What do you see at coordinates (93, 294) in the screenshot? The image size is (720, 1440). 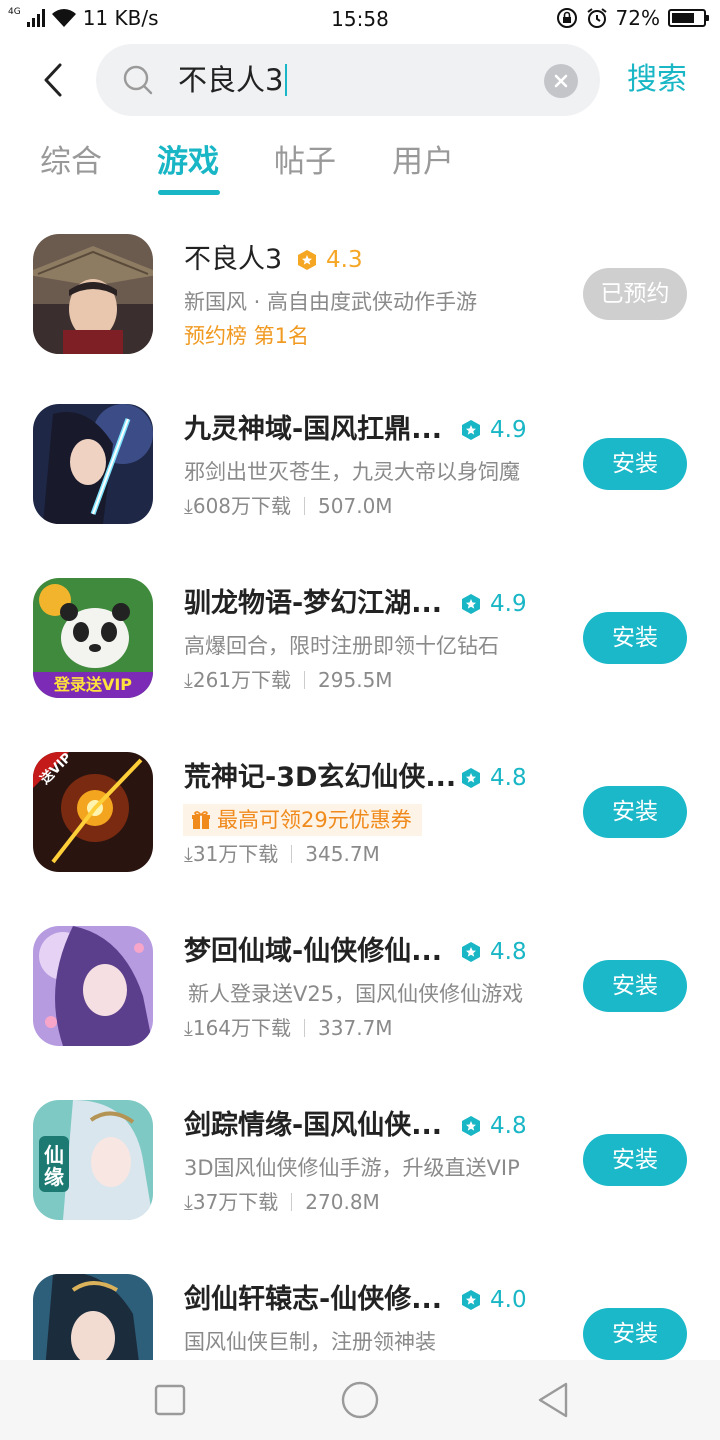 I see `app-icon-buliangren3` at bounding box center [93, 294].